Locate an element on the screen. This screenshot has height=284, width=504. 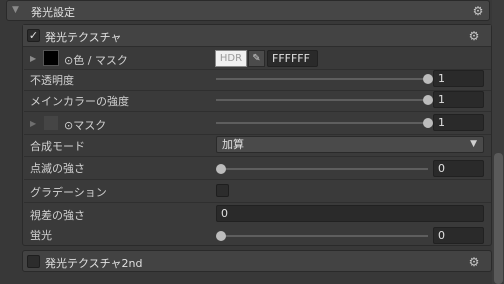
parallax-strength-field: 0 is located at coordinates (350, 213).